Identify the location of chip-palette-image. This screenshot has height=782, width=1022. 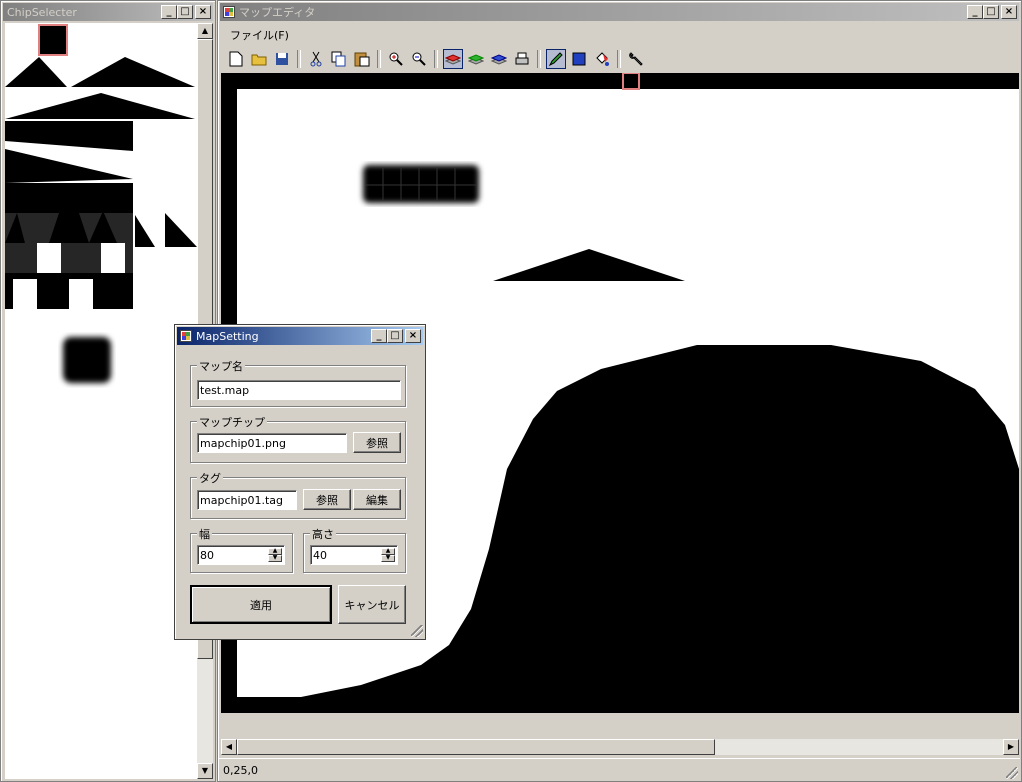
(101, 203).